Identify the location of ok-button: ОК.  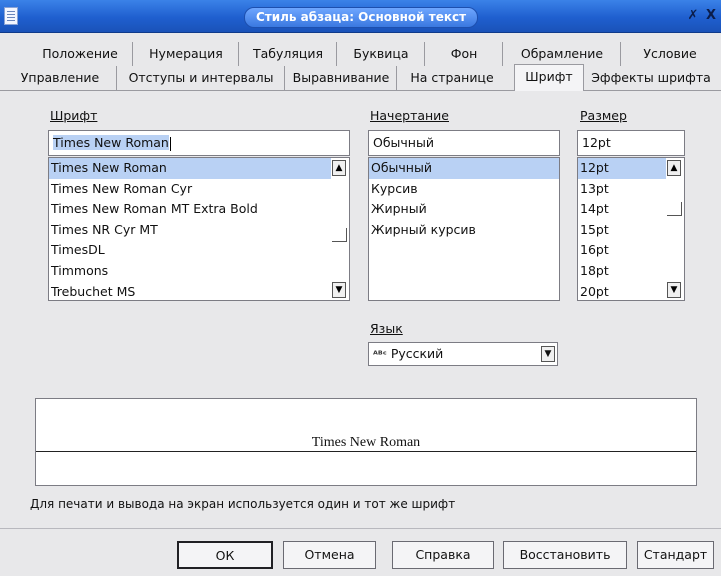
(225, 555).